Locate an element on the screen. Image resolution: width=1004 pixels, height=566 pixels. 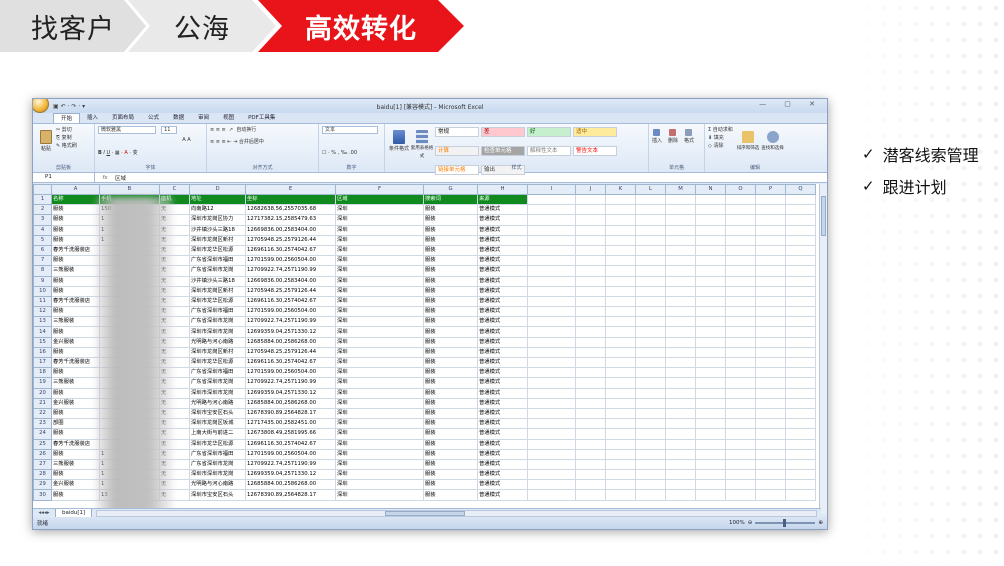
find-select-button: 查找和选择 is located at coordinates (772, 139).